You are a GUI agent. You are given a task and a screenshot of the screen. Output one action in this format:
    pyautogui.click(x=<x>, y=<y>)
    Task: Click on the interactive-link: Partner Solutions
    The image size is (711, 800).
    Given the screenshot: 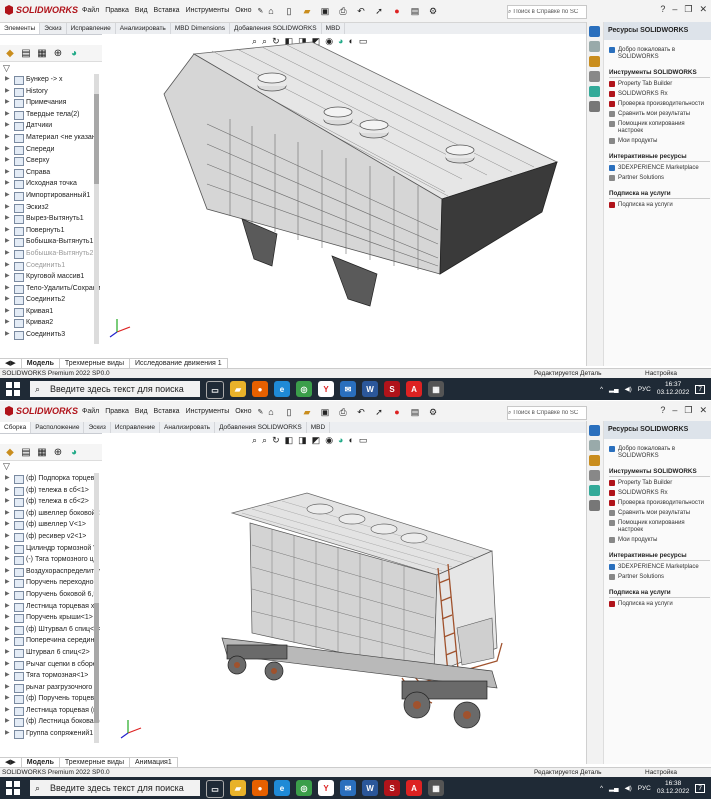 What is the action you would take?
    pyautogui.click(x=659, y=178)
    